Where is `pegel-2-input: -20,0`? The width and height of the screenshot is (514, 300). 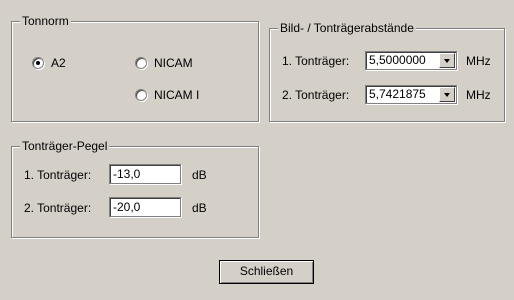 pegel-2-input: -20,0 is located at coordinates (145, 207).